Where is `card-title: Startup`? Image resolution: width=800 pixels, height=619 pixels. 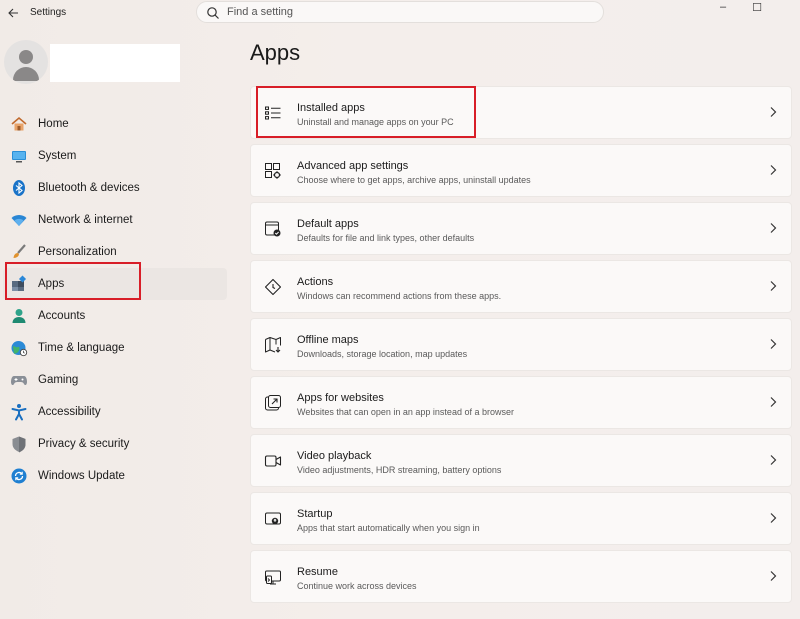 card-title: Startup is located at coordinates (315, 514).